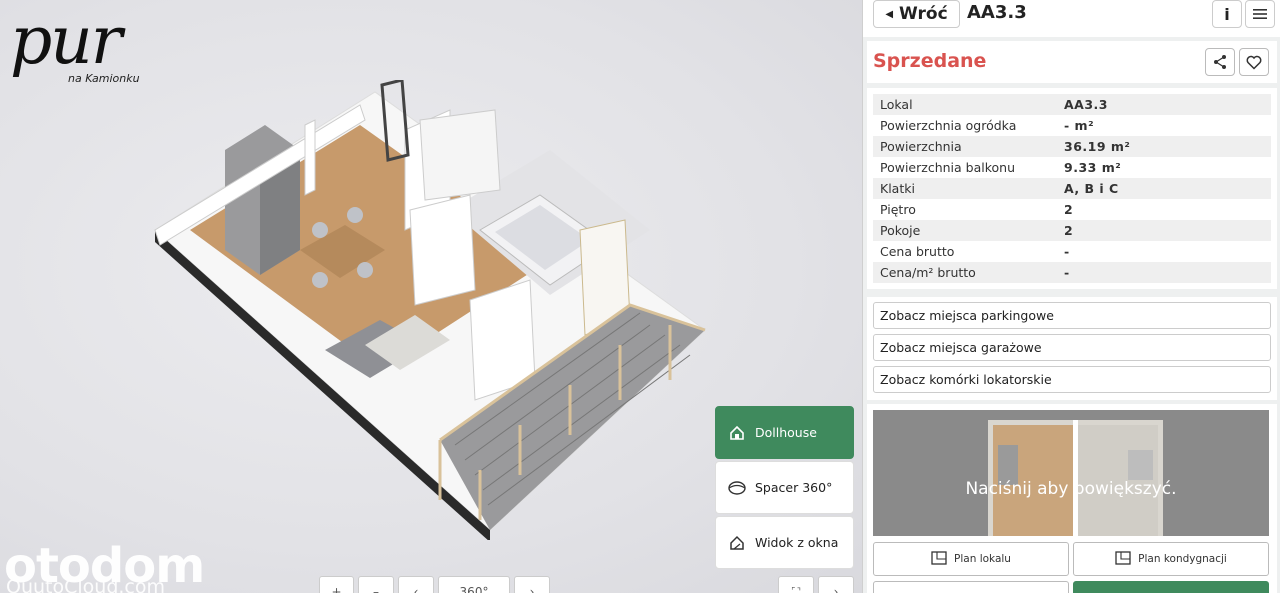  What do you see at coordinates (1086, 104) in the screenshot?
I see `detail-value: AA3.3` at bounding box center [1086, 104].